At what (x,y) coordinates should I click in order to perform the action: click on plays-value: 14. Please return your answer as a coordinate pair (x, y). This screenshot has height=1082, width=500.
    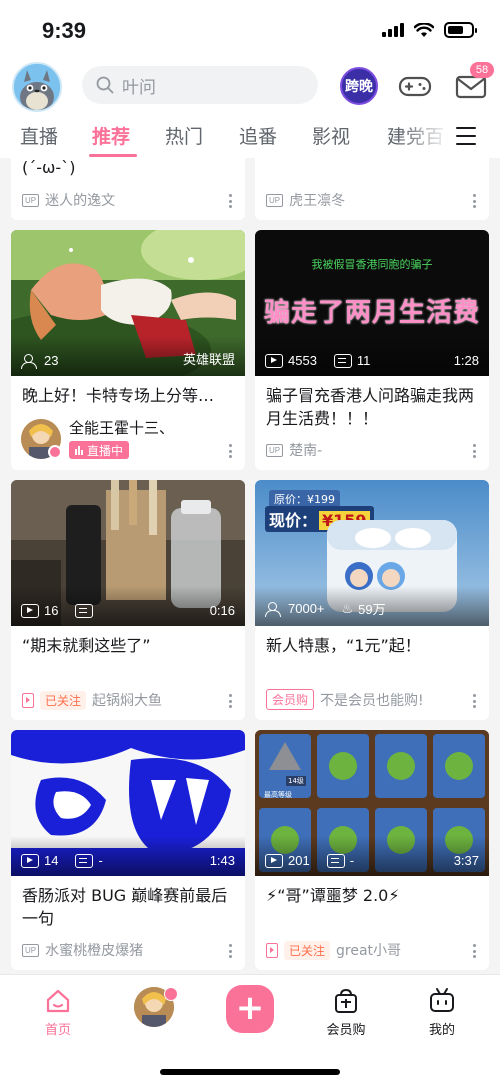
    Looking at the image, I should click on (51, 860).